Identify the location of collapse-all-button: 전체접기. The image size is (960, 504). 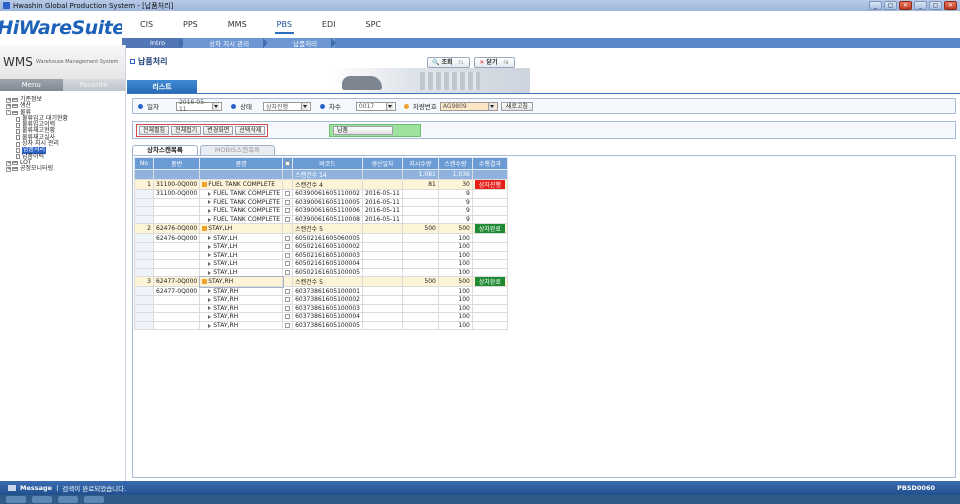
(186, 130).